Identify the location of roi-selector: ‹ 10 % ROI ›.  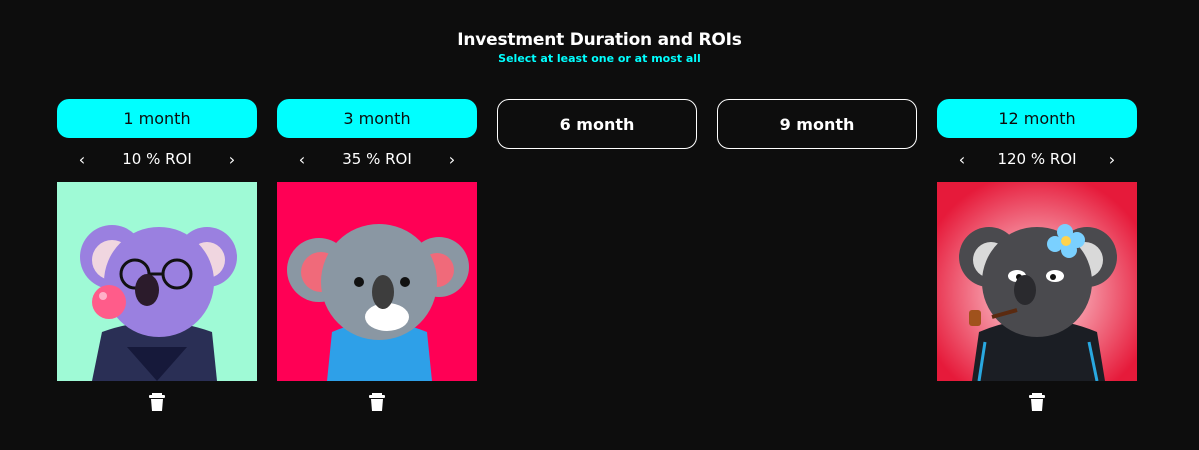
(157, 159).